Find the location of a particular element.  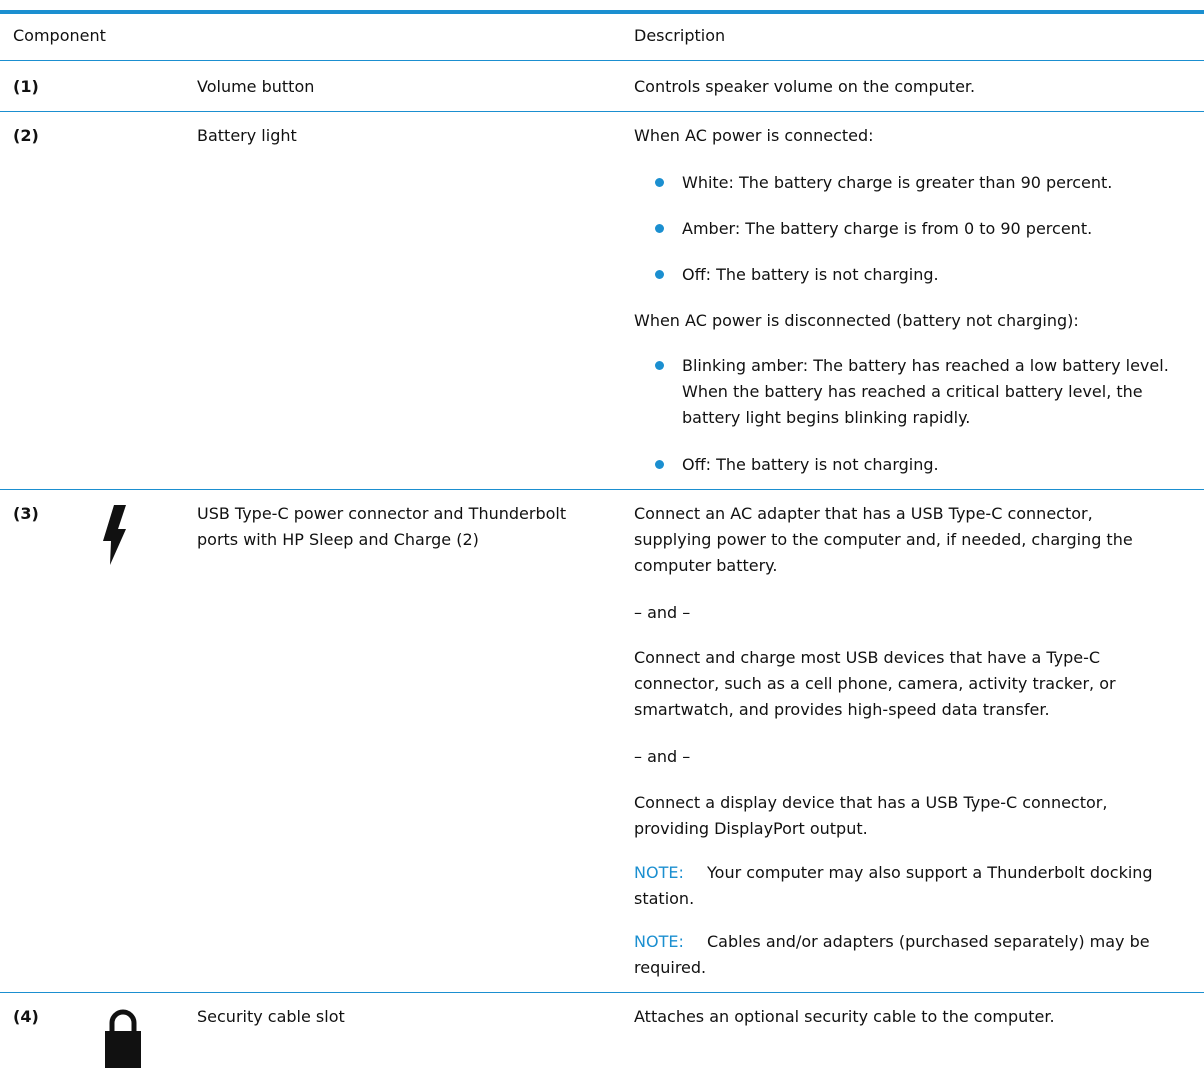

component-name: Volume button is located at coordinates (256, 86).